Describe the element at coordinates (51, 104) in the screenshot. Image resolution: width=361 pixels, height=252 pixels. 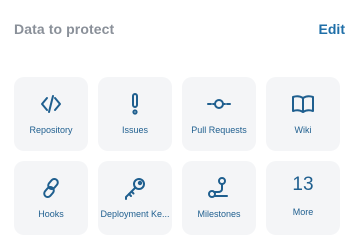
I see `code-icon` at that location.